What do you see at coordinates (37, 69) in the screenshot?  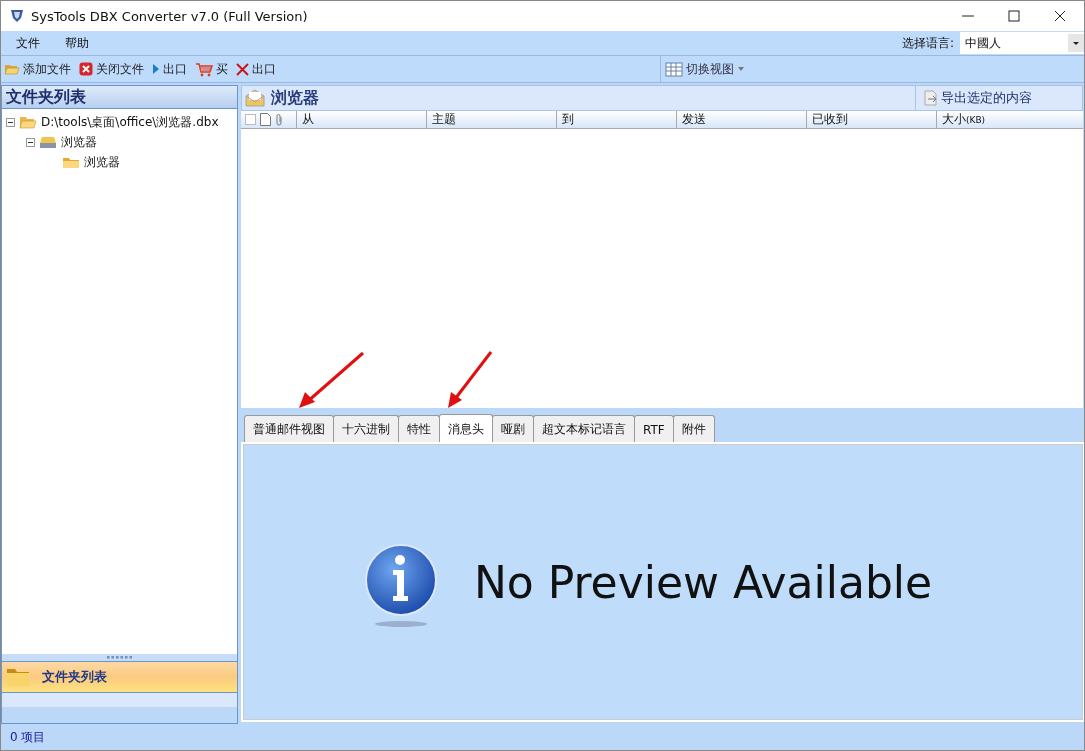 I see `toolbar-button: 添加文件` at bounding box center [37, 69].